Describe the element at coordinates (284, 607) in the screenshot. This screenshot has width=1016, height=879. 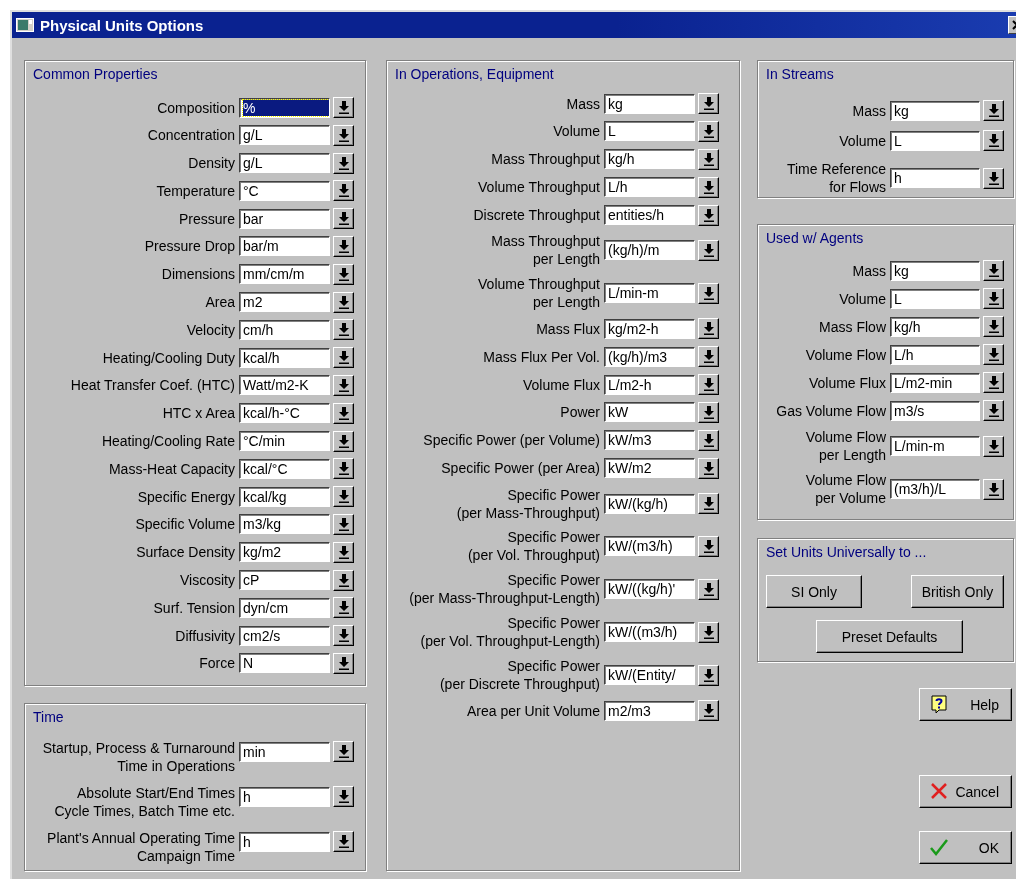
I see `dropdown-field: dyn/cm` at that location.